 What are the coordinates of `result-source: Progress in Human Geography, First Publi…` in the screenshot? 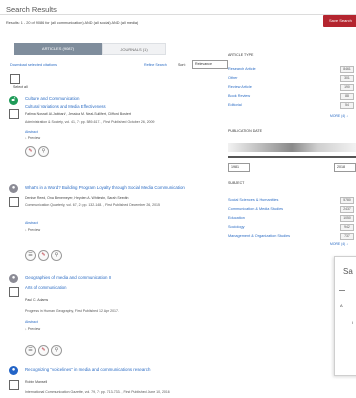 It's located at (72, 311).